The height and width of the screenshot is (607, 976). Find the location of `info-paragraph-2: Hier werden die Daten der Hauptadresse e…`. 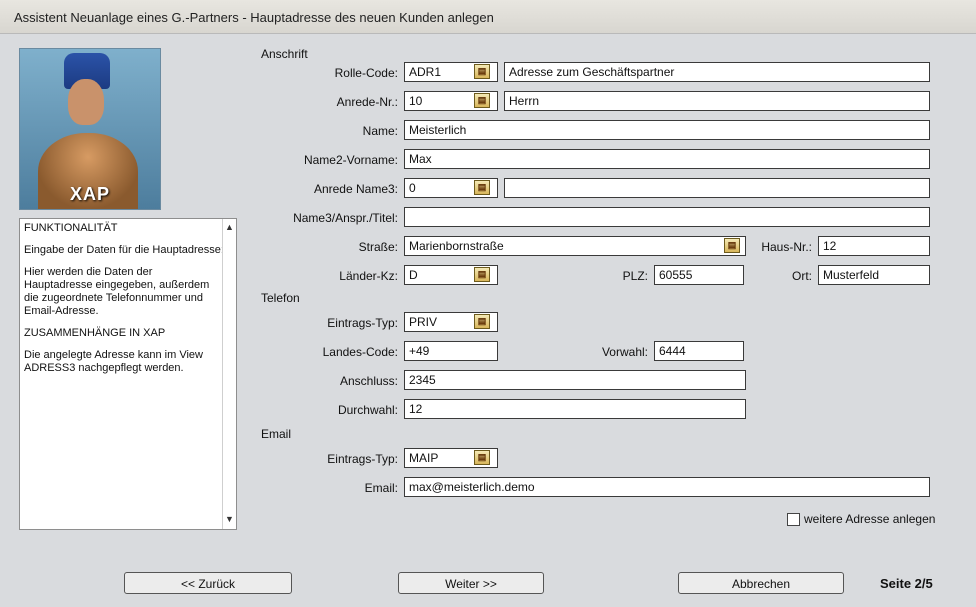

info-paragraph-2: Hier werden die Daten der Hauptadresse e… is located at coordinates (117, 291).